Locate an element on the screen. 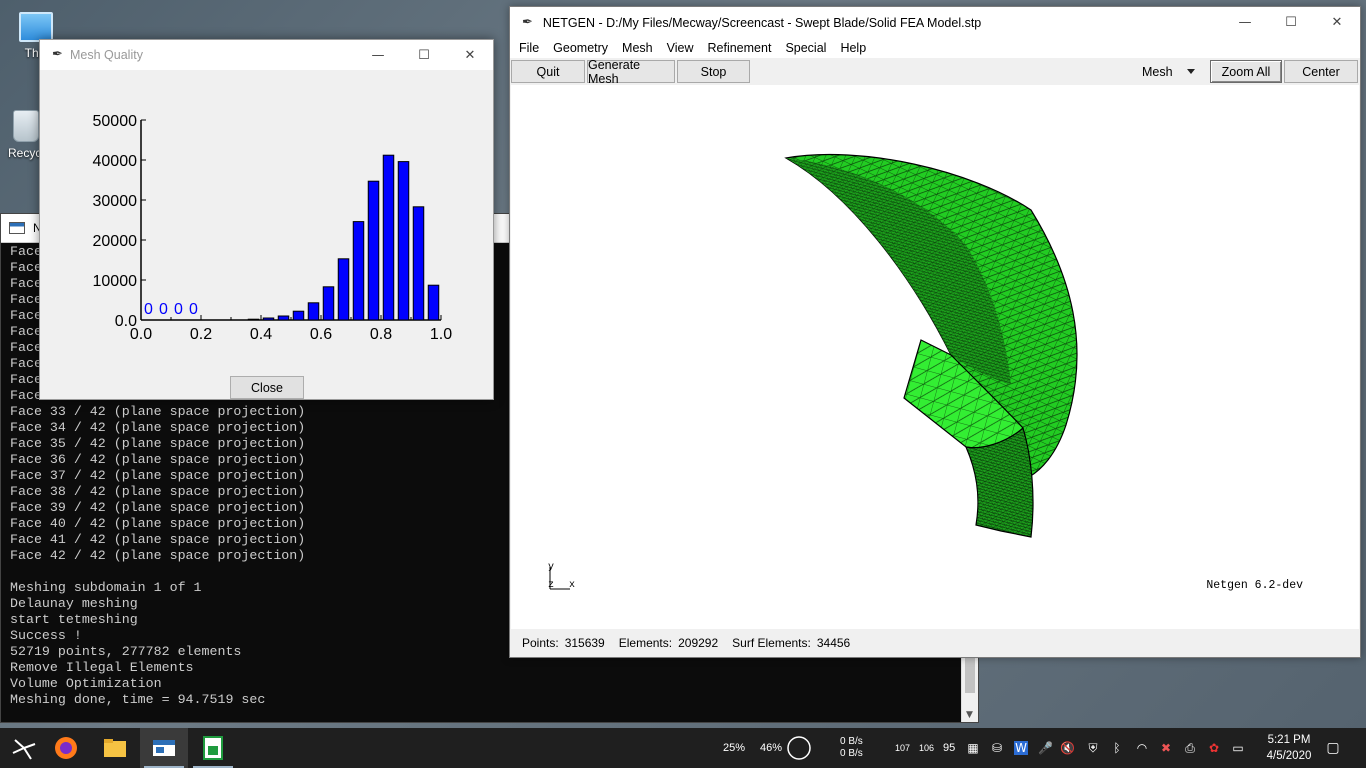 This screenshot has width=1366, height=768. y-tick-label: 50000 is located at coordinates (115, 121).